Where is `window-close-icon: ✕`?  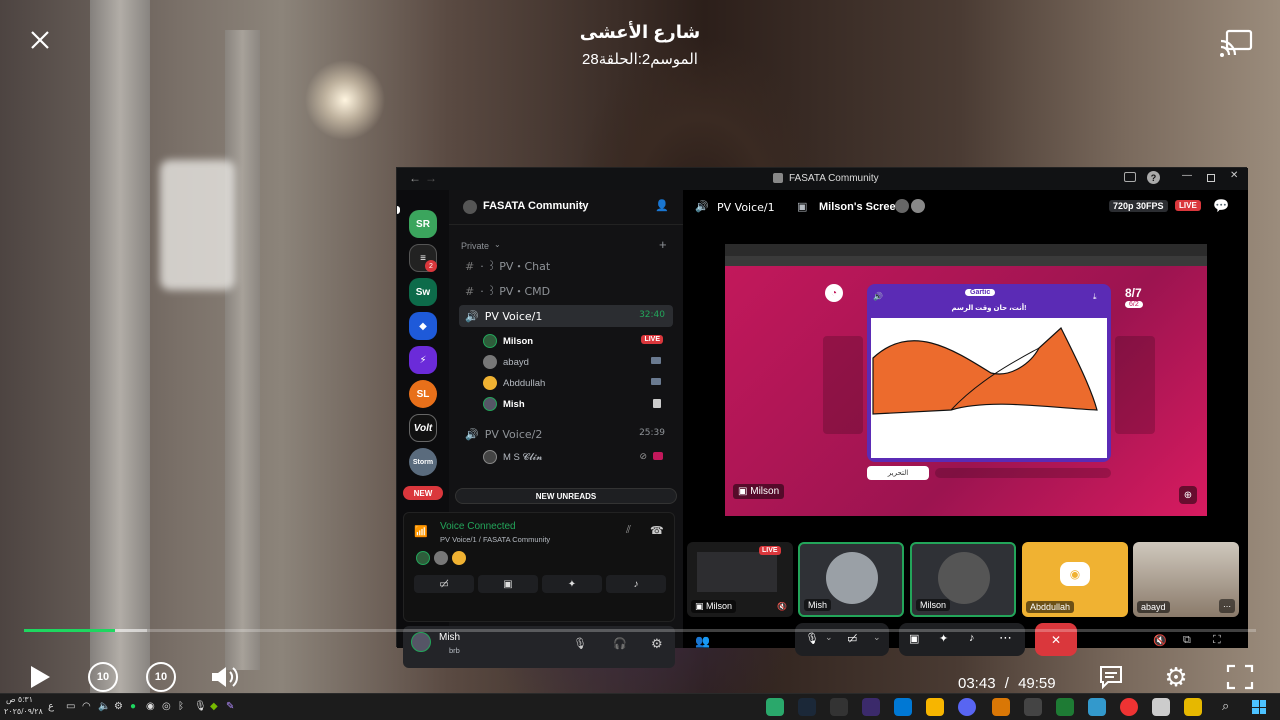
window-close-icon: ✕ is located at coordinates (1234, 175).